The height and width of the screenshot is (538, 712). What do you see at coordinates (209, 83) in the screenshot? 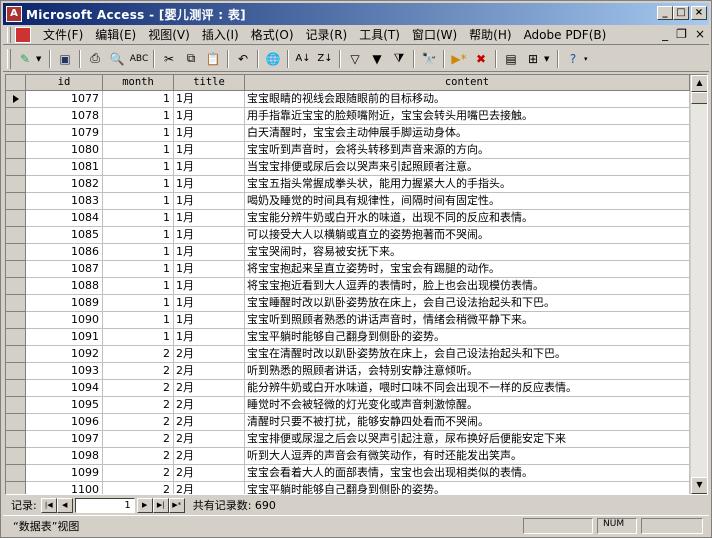
I see `column-header-title: title` at bounding box center [209, 83].